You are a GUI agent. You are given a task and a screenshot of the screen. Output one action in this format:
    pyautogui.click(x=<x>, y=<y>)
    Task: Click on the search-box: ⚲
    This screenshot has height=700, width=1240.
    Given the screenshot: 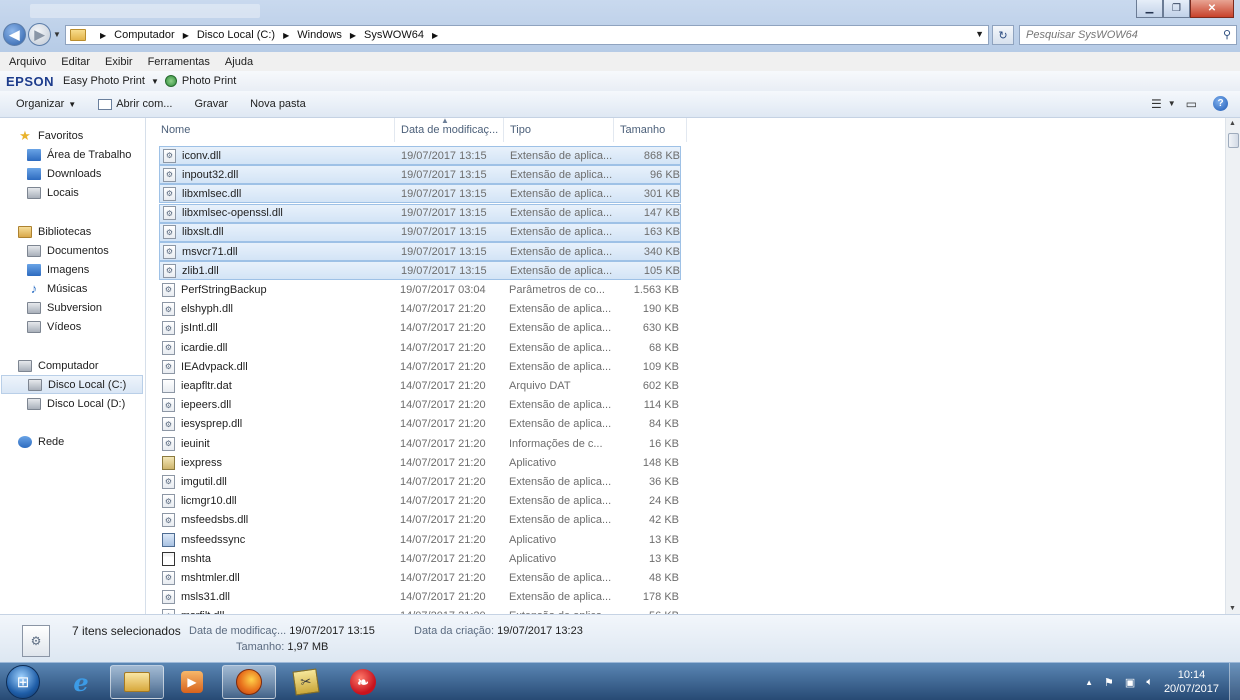 What is the action you would take?
    pyautogui.click(x=1128, y=35)
    